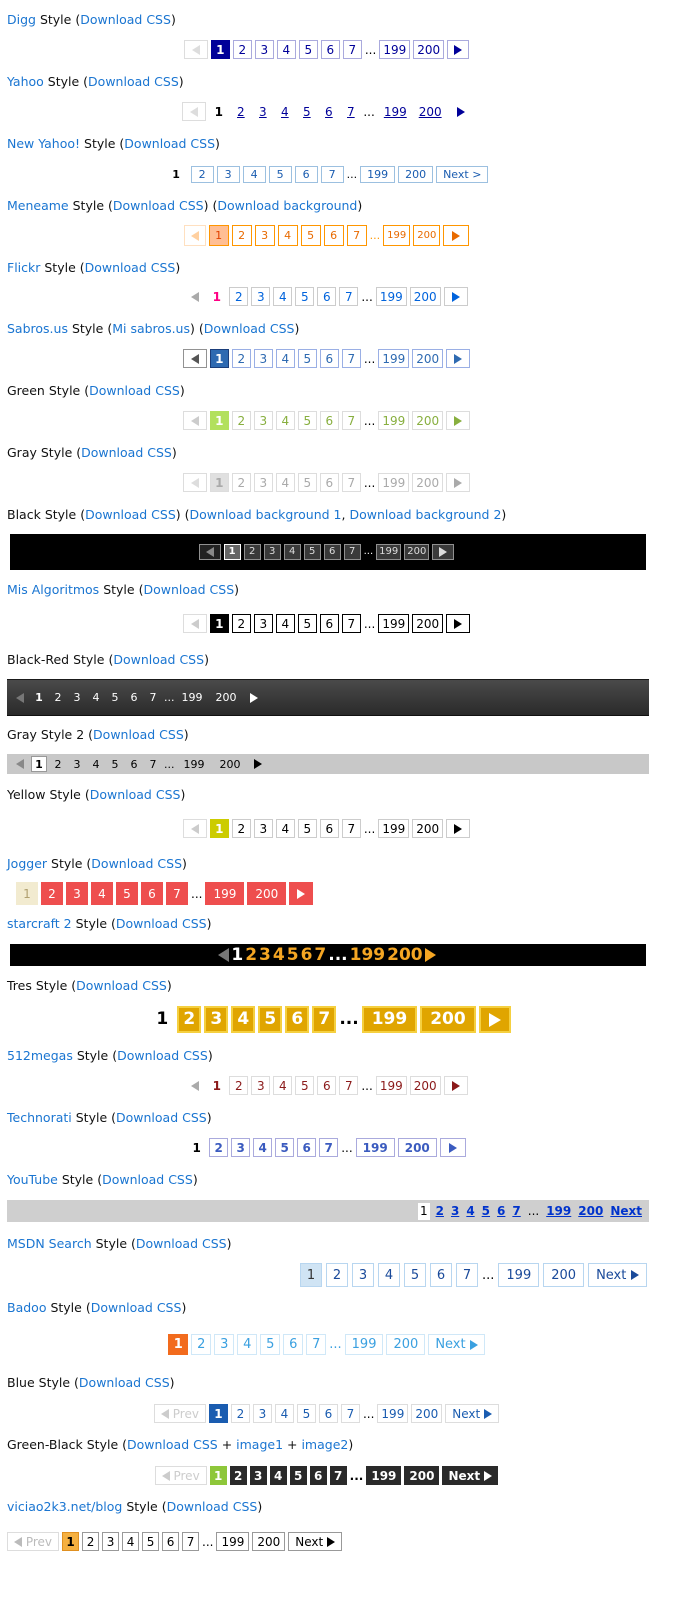 The height and width of the screenshot is (1623, 680). What do you see at coordinates (135, 794) in the screenshot?
I see `yellow-download-css: Download CSS` at bounding box center [135, 794].